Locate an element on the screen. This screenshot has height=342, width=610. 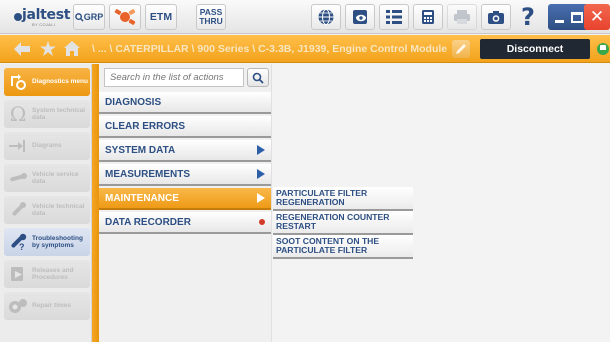
sidebar-item-diagnostics-menu: Diagnostics menu is located at coordinates (47, 82).